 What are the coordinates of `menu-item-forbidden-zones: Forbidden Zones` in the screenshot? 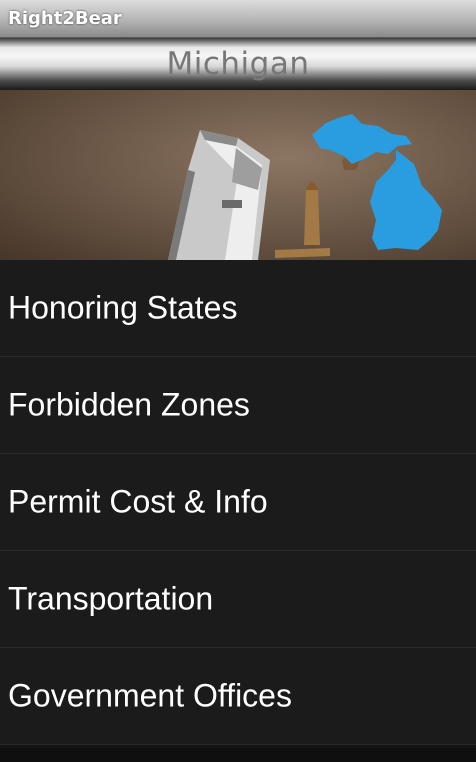 It's located at (238, 405).